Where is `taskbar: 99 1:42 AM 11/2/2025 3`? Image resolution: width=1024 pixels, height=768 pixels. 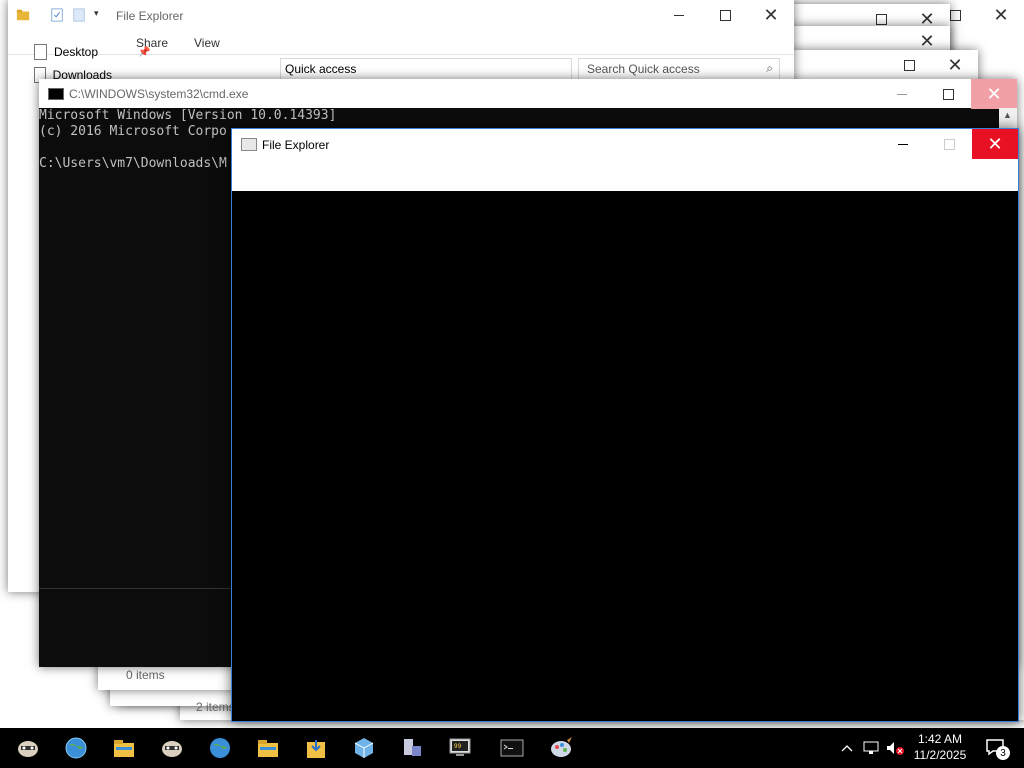
taskbar: 99 1:42 AM 11/2/2025 3 is located at coordinates (512, 748).